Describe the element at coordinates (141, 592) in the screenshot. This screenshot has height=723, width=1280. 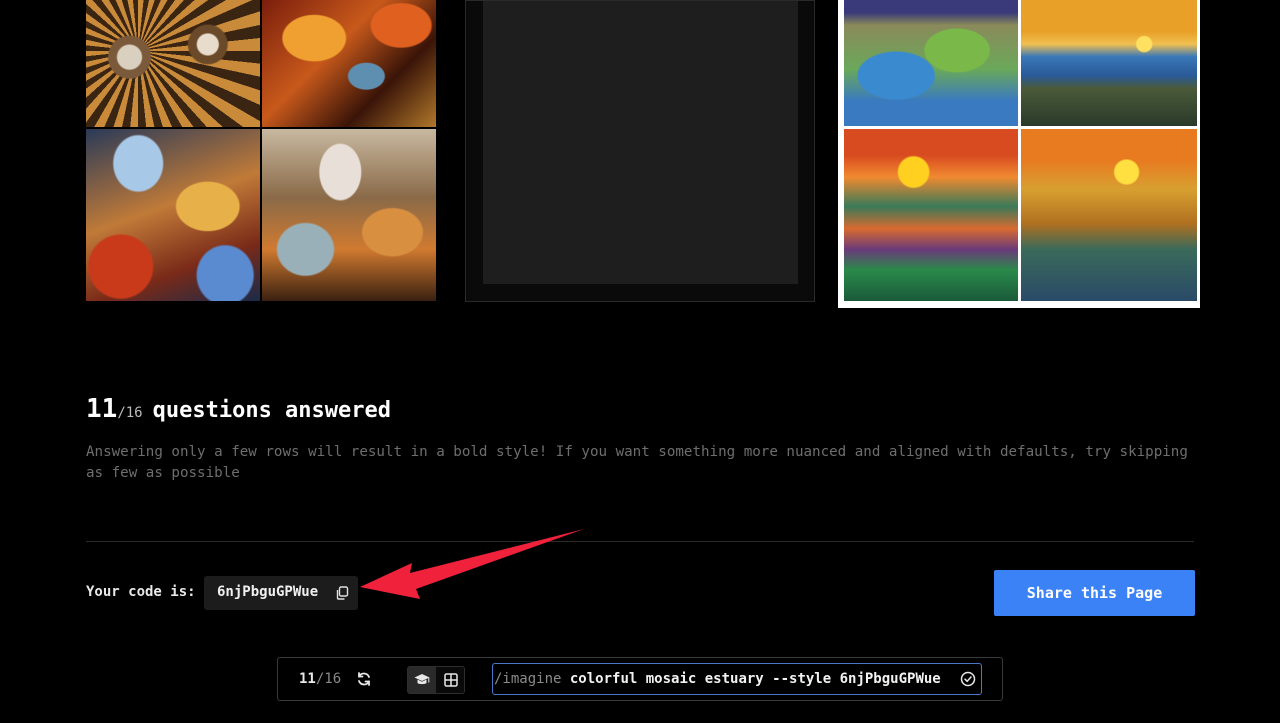
I see `code-label: Your code is:` at that location.